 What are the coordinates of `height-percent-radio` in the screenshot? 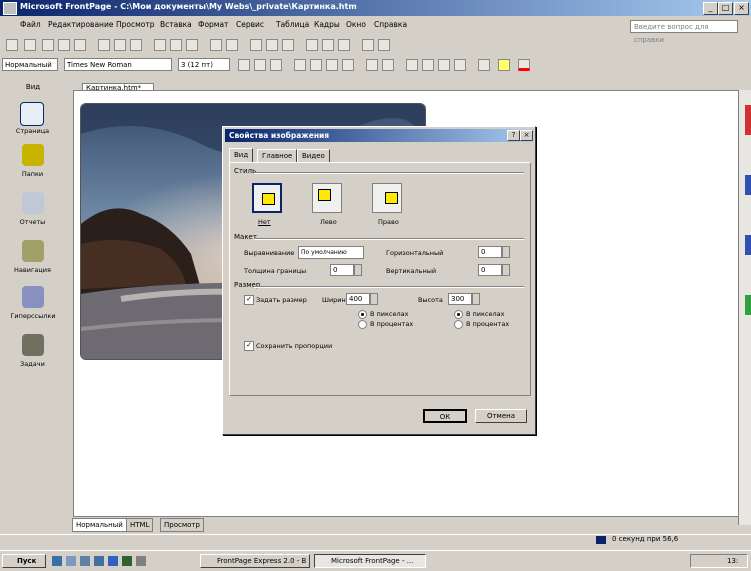 It's located at (458, 324).